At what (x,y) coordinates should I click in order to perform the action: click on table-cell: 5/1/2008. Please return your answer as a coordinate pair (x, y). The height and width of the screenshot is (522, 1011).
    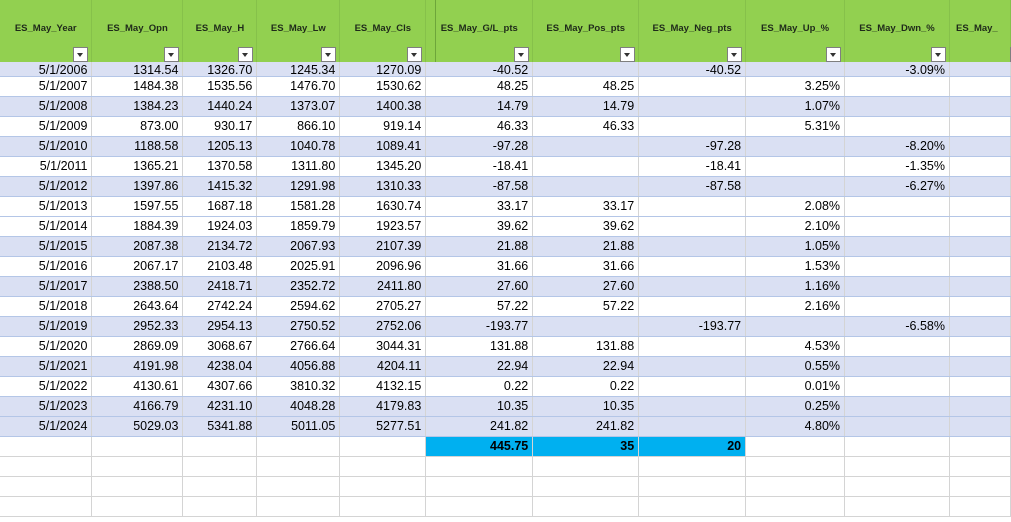
    Looking at the image, I should click on (46, 106).